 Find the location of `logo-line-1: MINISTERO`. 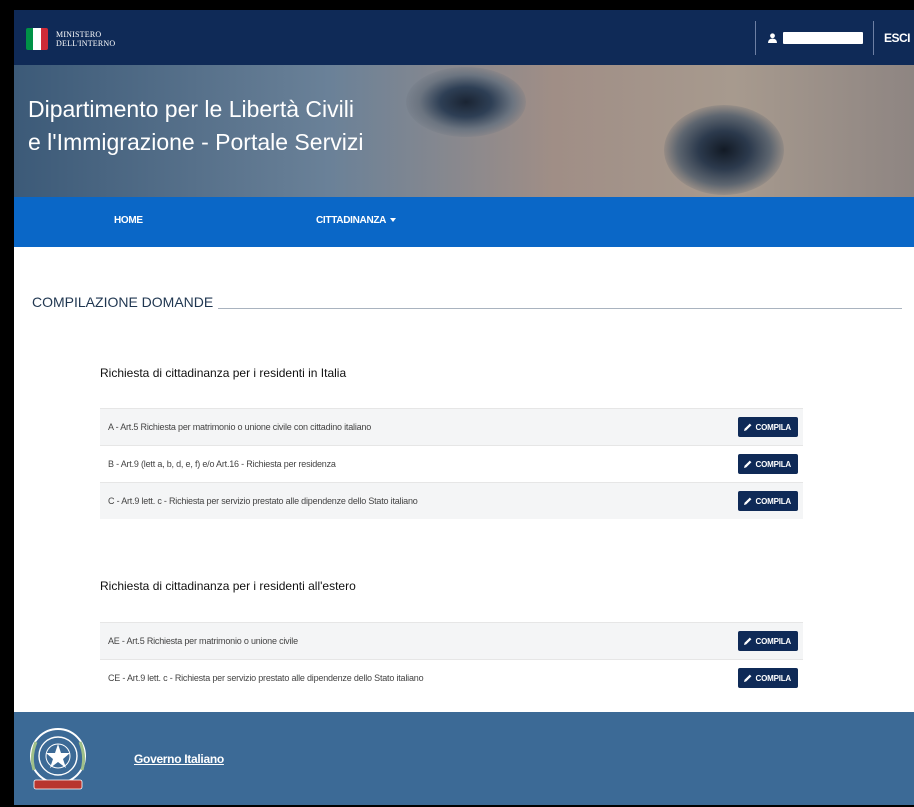

logo-line-1: MINISTERO is located at coordinates (79, 34).